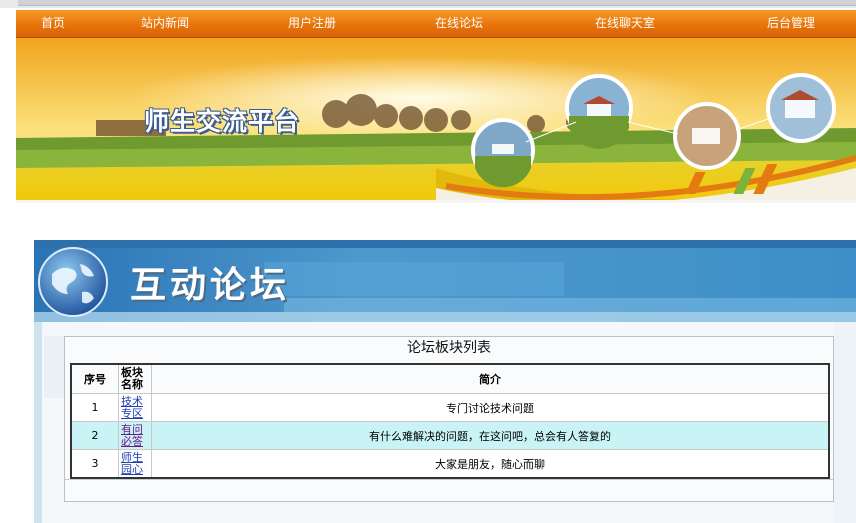  What do you see at coordinates (135, 378) in the screenshot?
I see `header-board-name: 板块名称` at bounding box center [135, 378].